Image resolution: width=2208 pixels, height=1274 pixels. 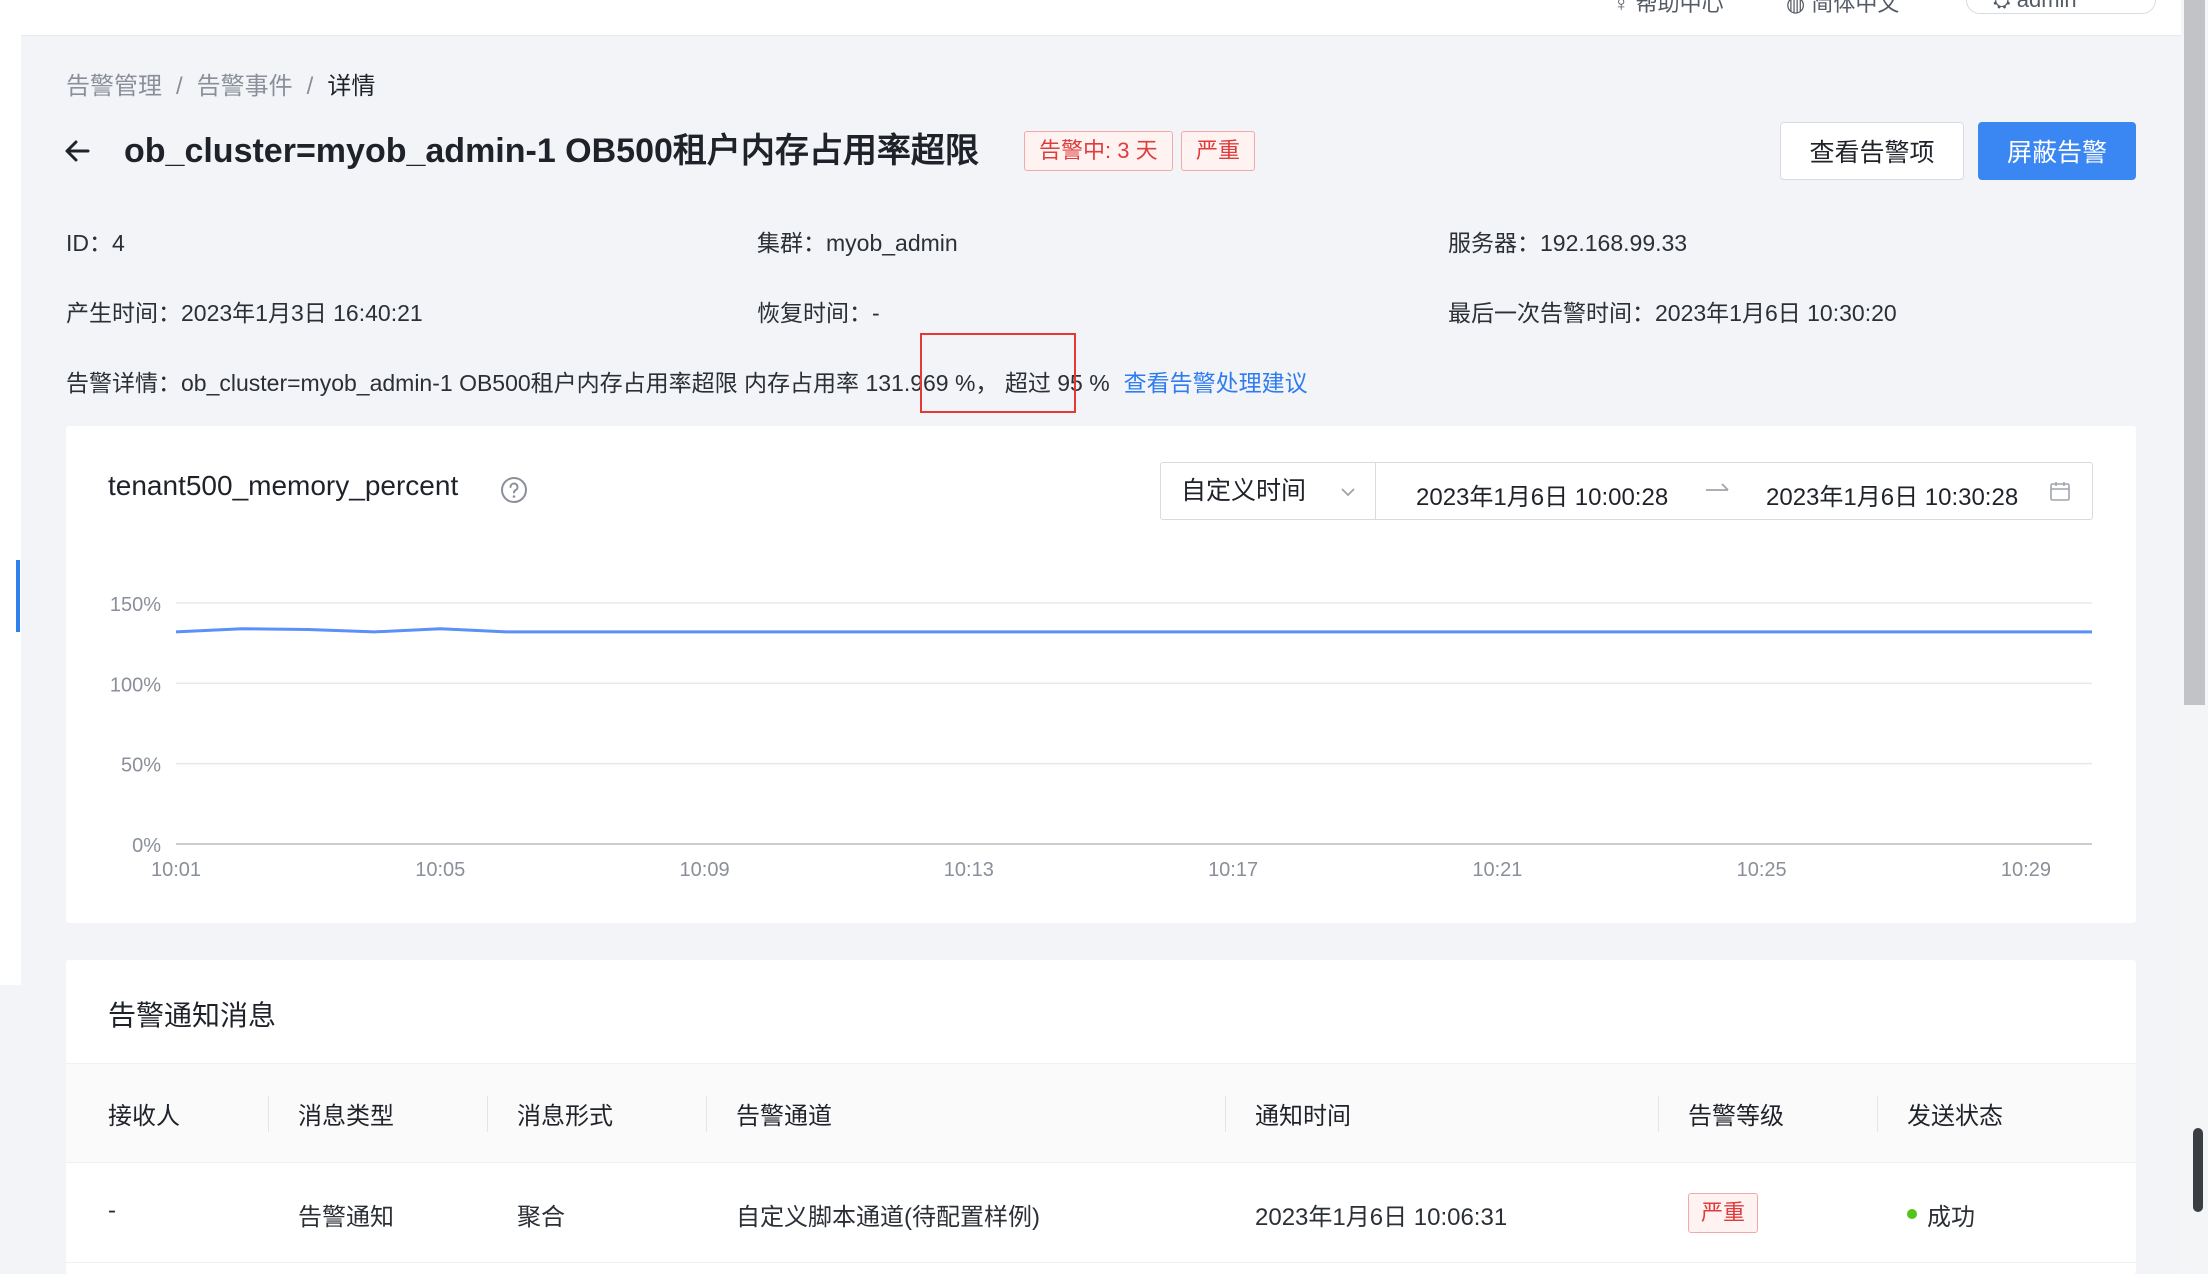 What do you see at coordinates (1679, 8) in the screenshot?
I see `help-center-label: 帮助中心` at bounding box center [1679, 8].